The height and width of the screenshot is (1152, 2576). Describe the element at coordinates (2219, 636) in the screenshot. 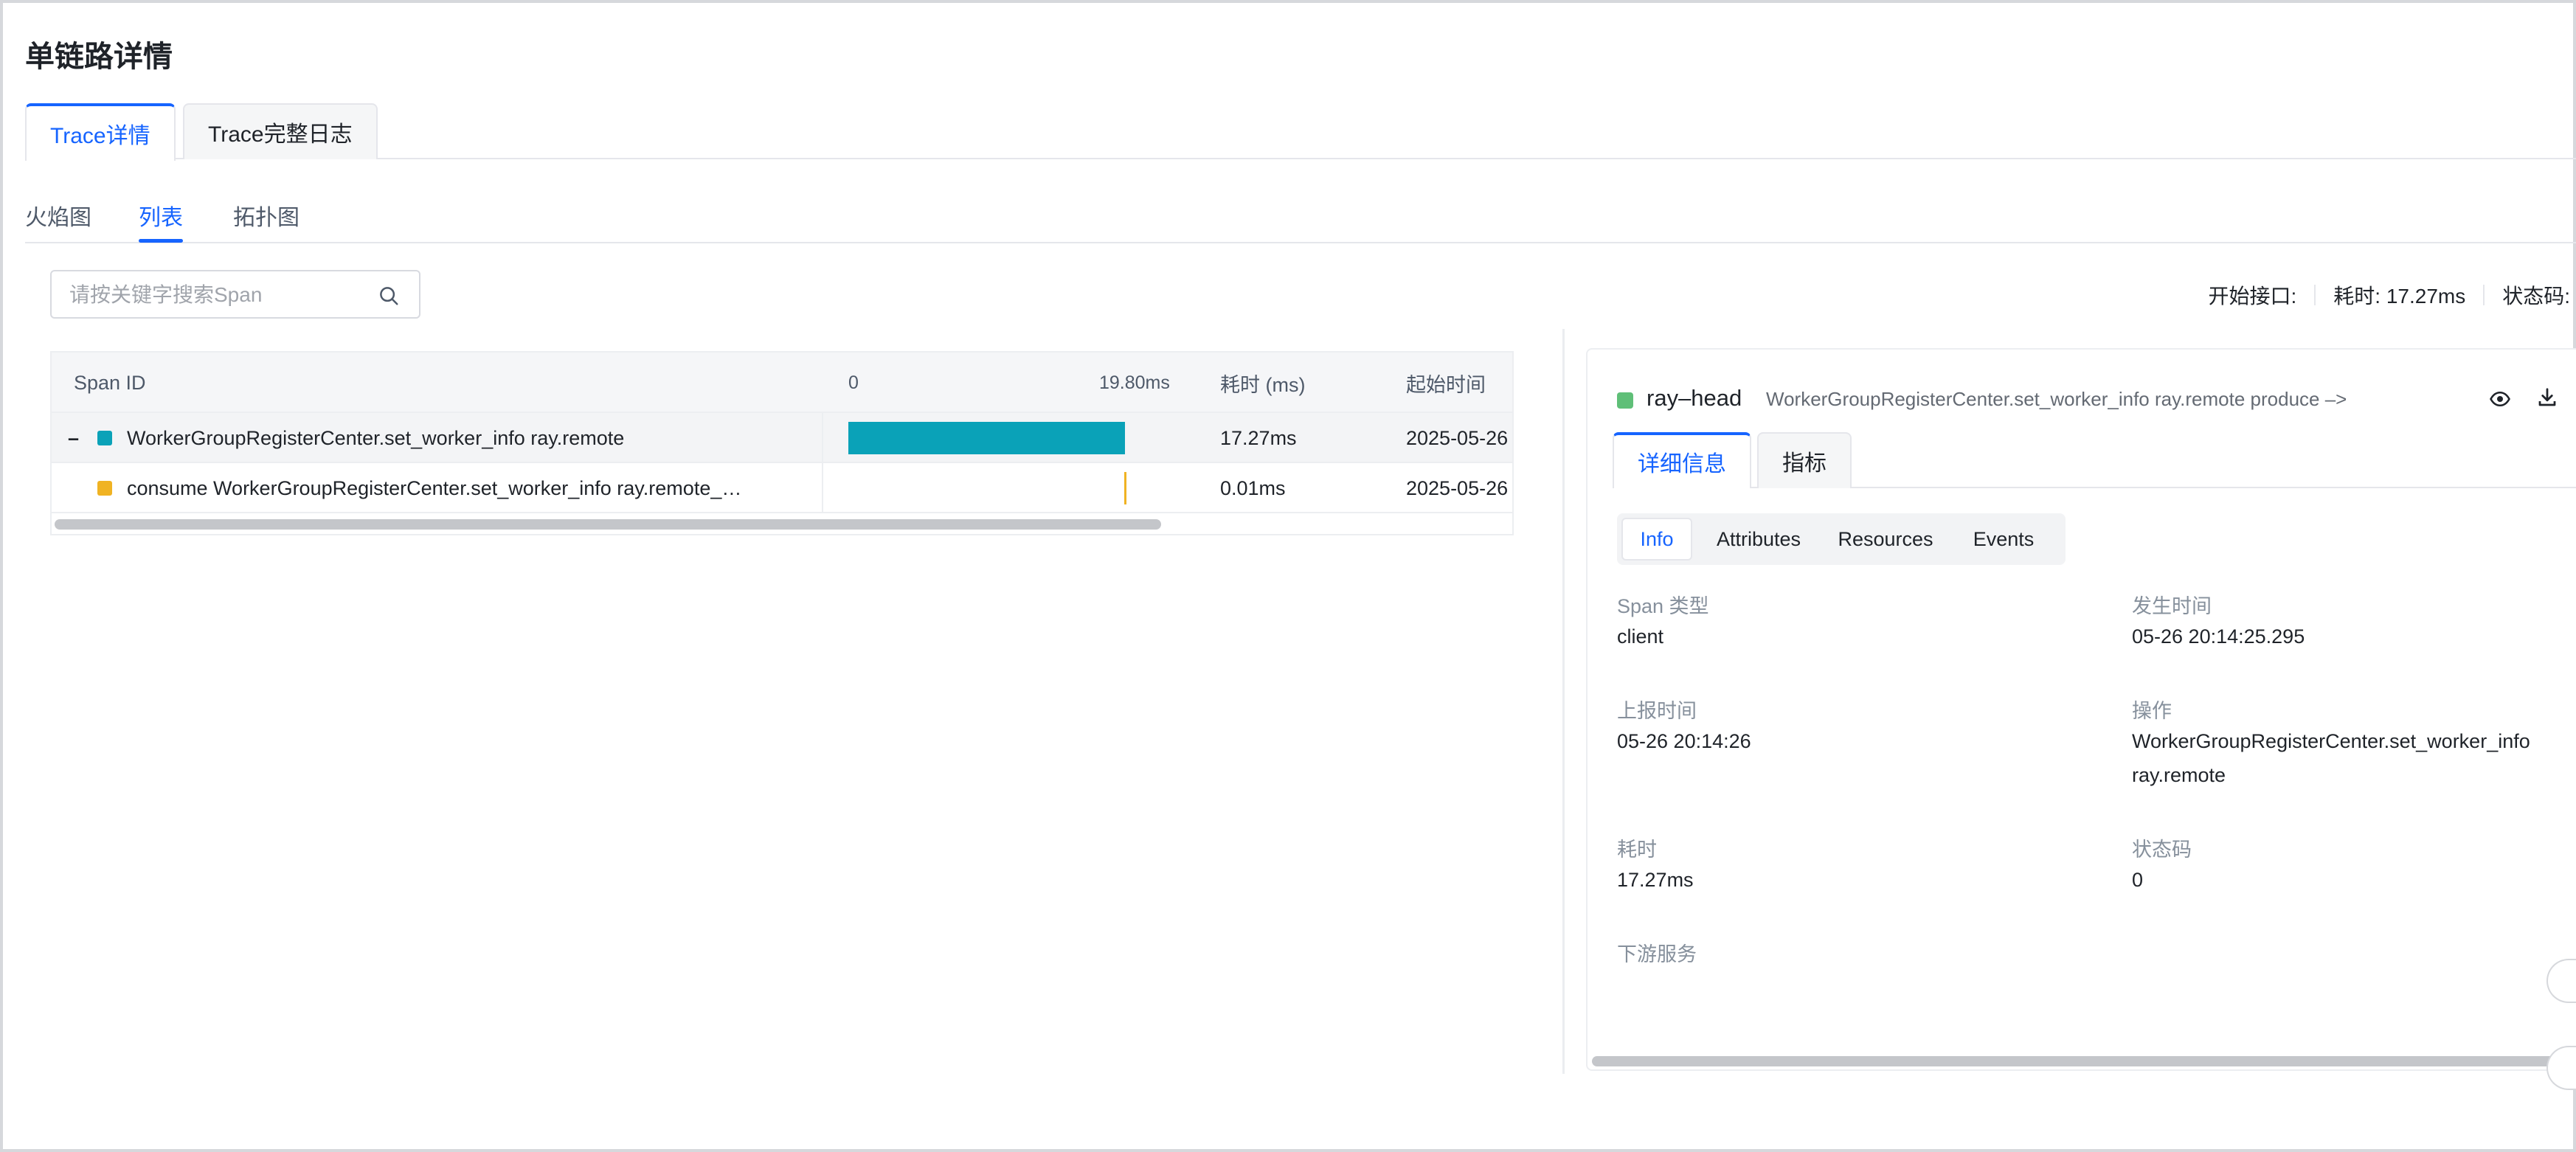

I see `field-value-occur-time: 05-26 20:14:25.295` at that location.